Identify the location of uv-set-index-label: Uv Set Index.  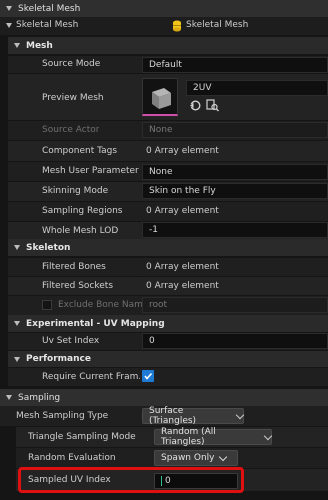
(71, 341).